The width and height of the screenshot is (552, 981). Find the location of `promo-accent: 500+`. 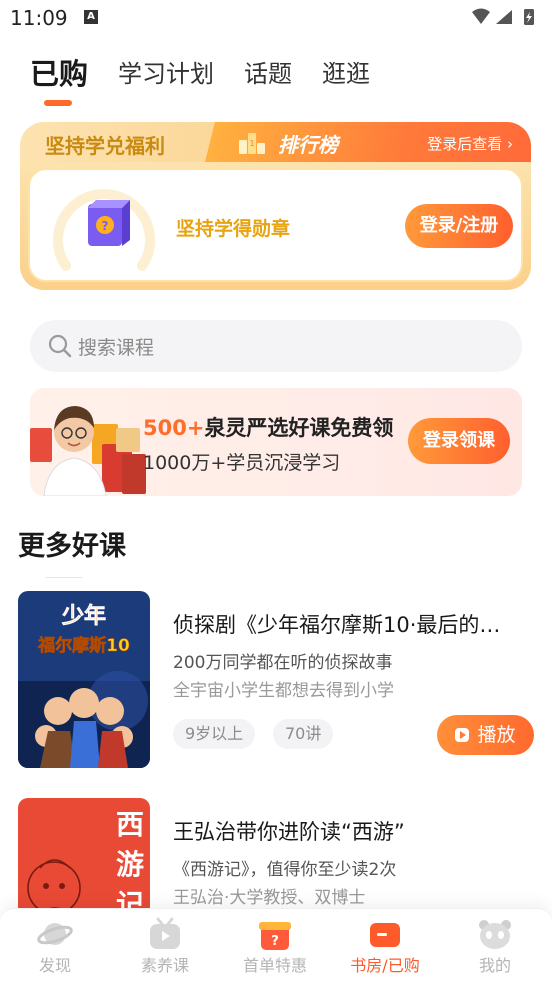

promo-accent: 500+ is located at coordinates (174, 428).